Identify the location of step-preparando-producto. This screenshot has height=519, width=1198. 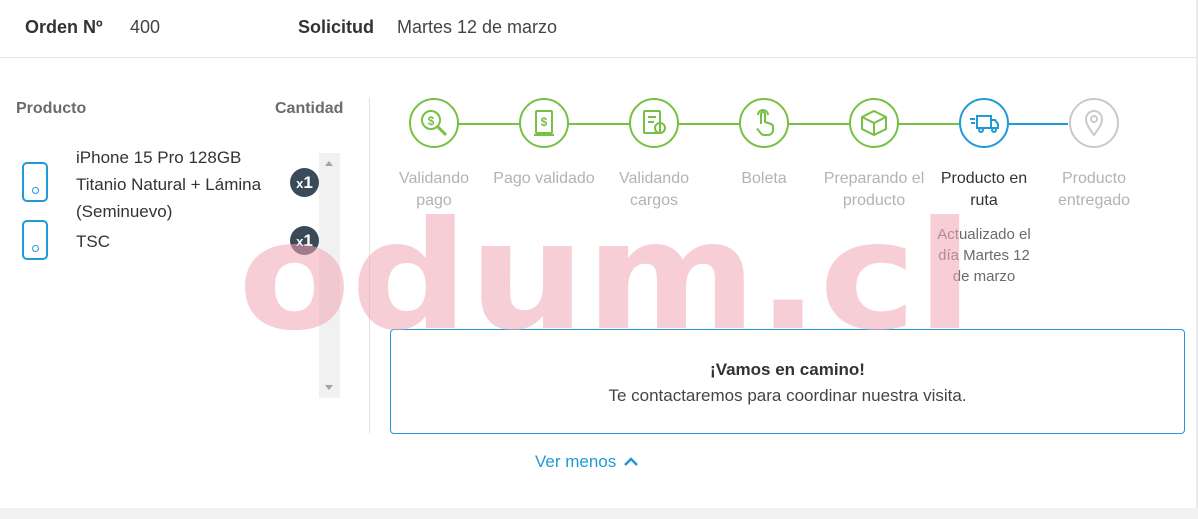
(874, 123).